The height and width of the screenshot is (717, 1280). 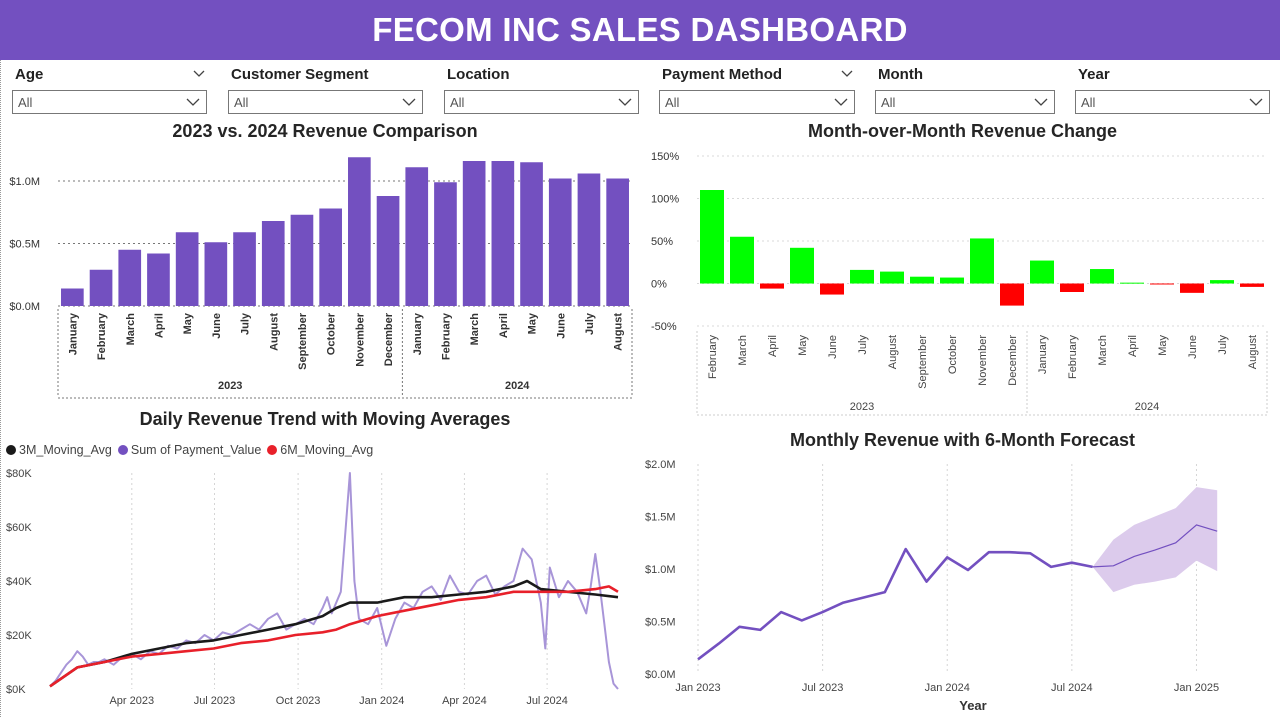 I want to click on filter-label: Location, so click(x=478, y=74).